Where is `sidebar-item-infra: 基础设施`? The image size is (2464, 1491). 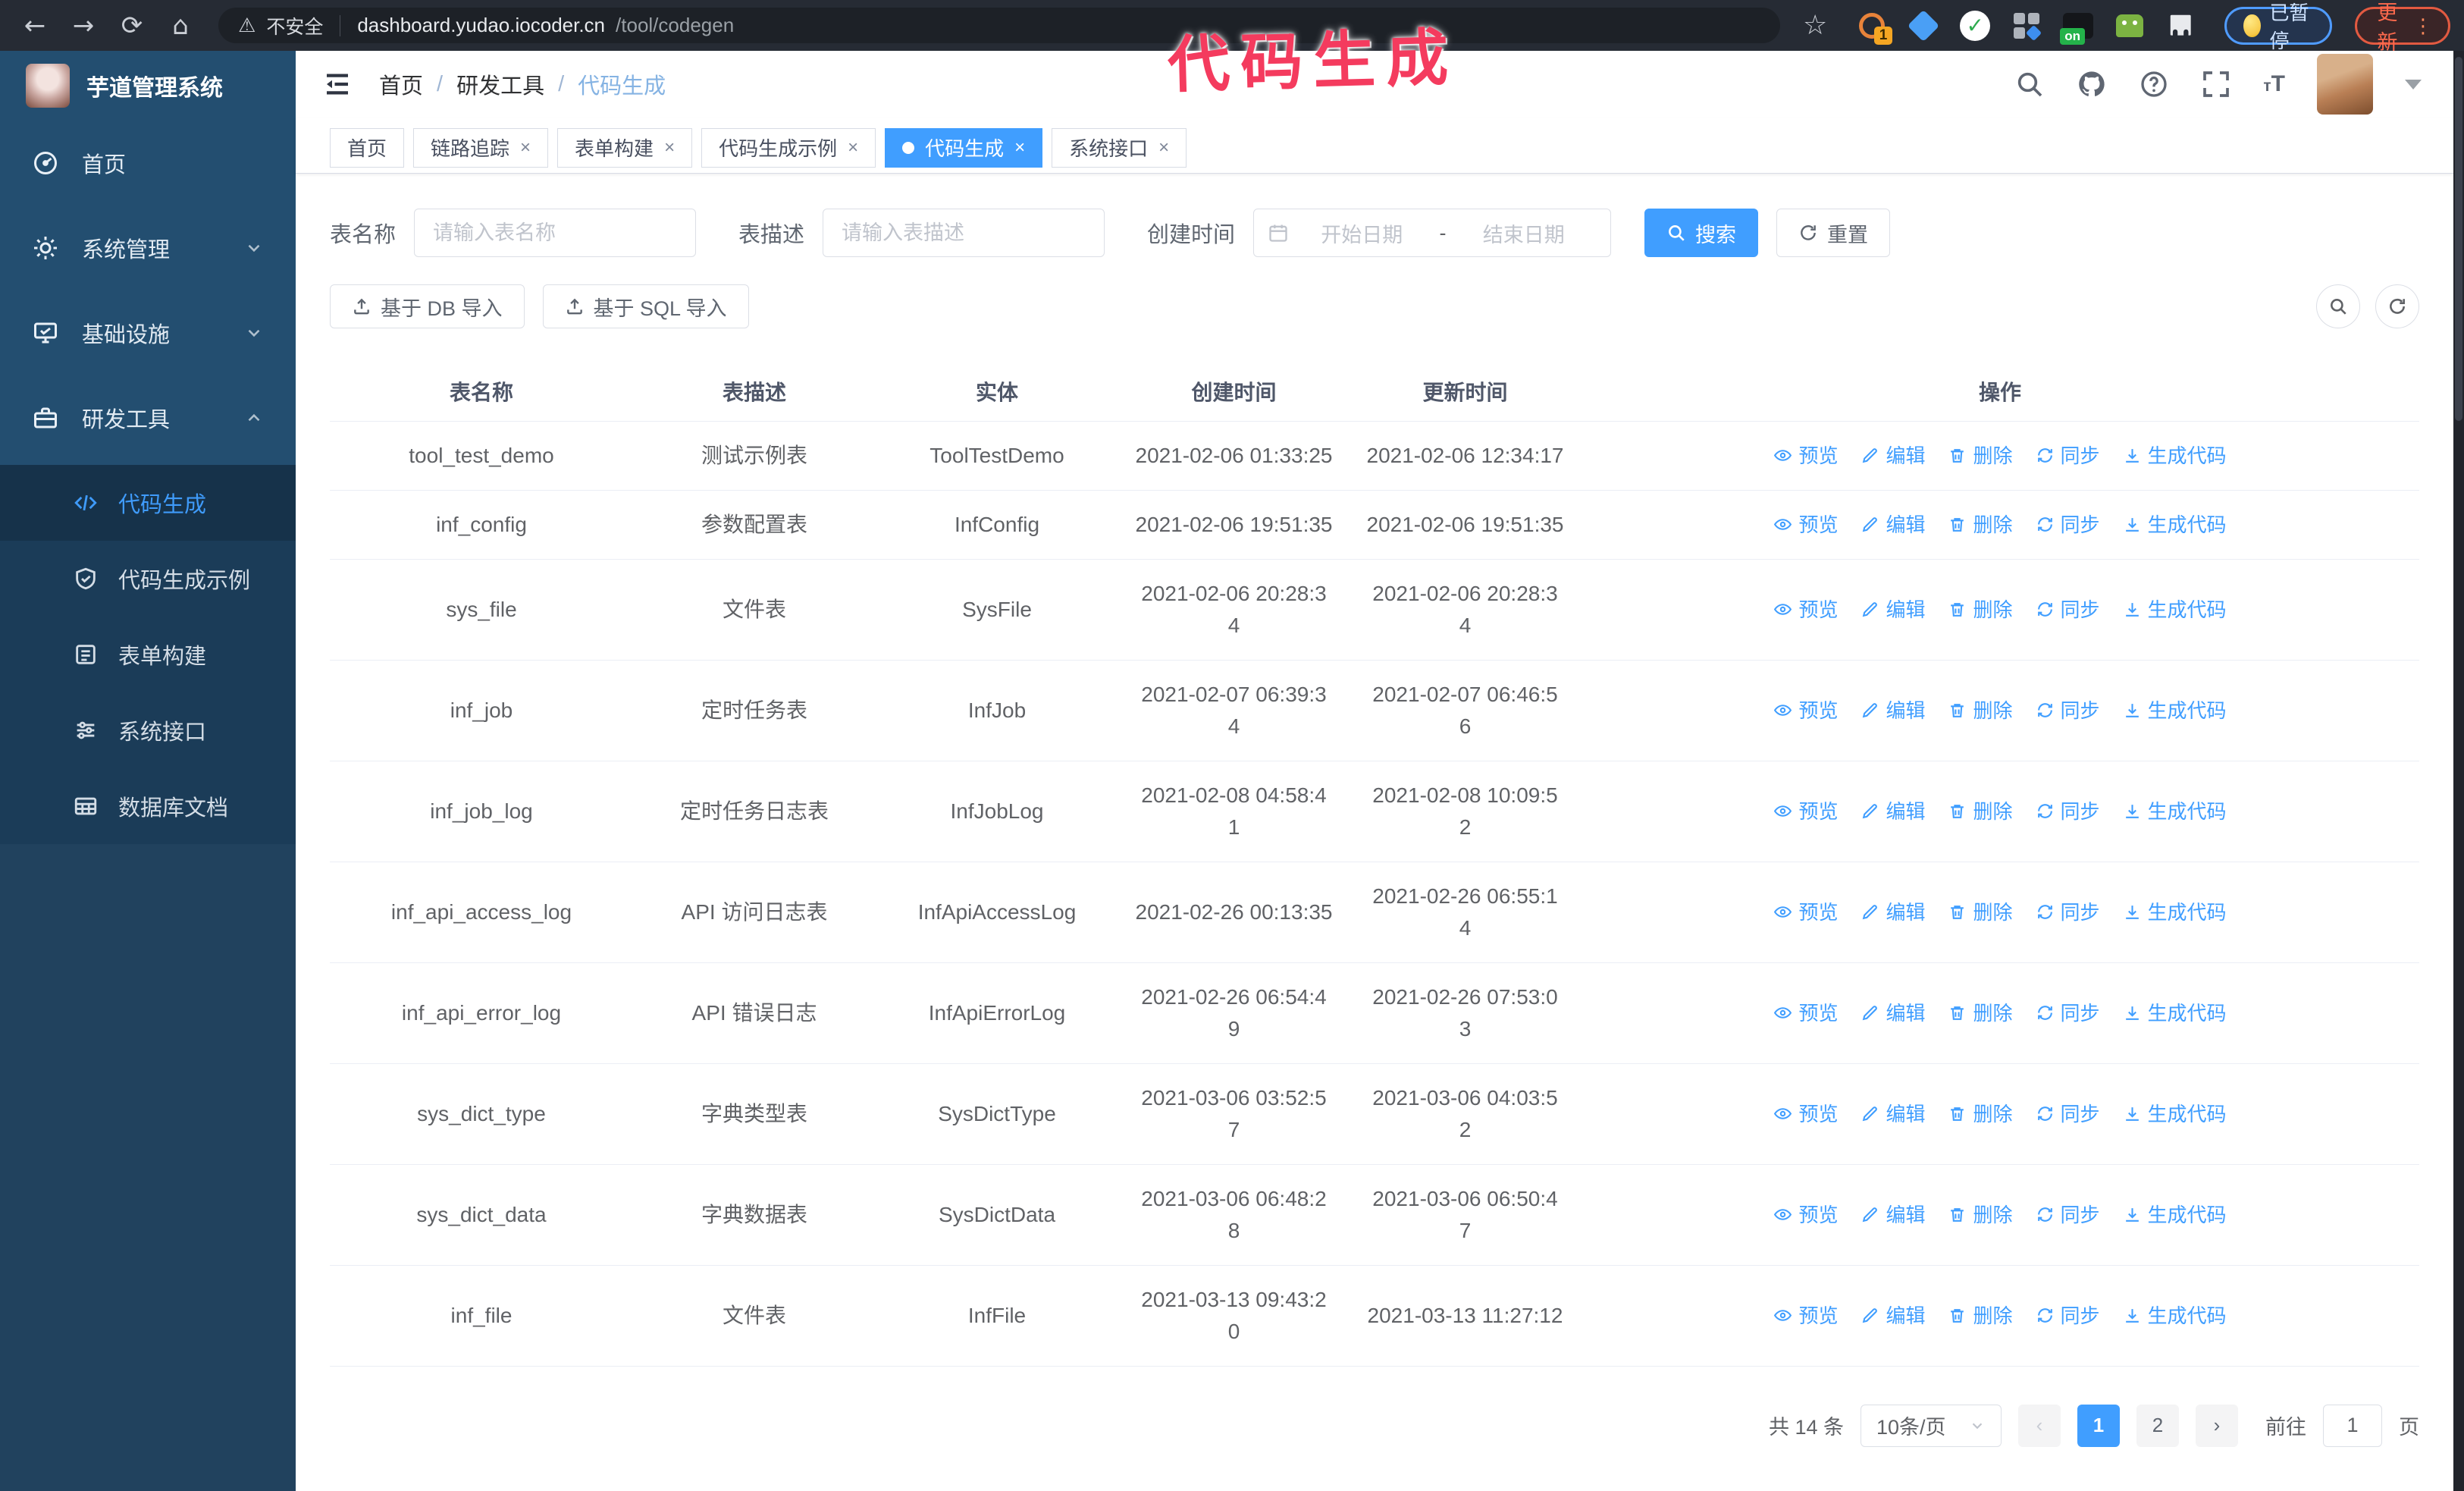
sidebar-item-infra: 基础设施 is located at coordinates (148, 332).